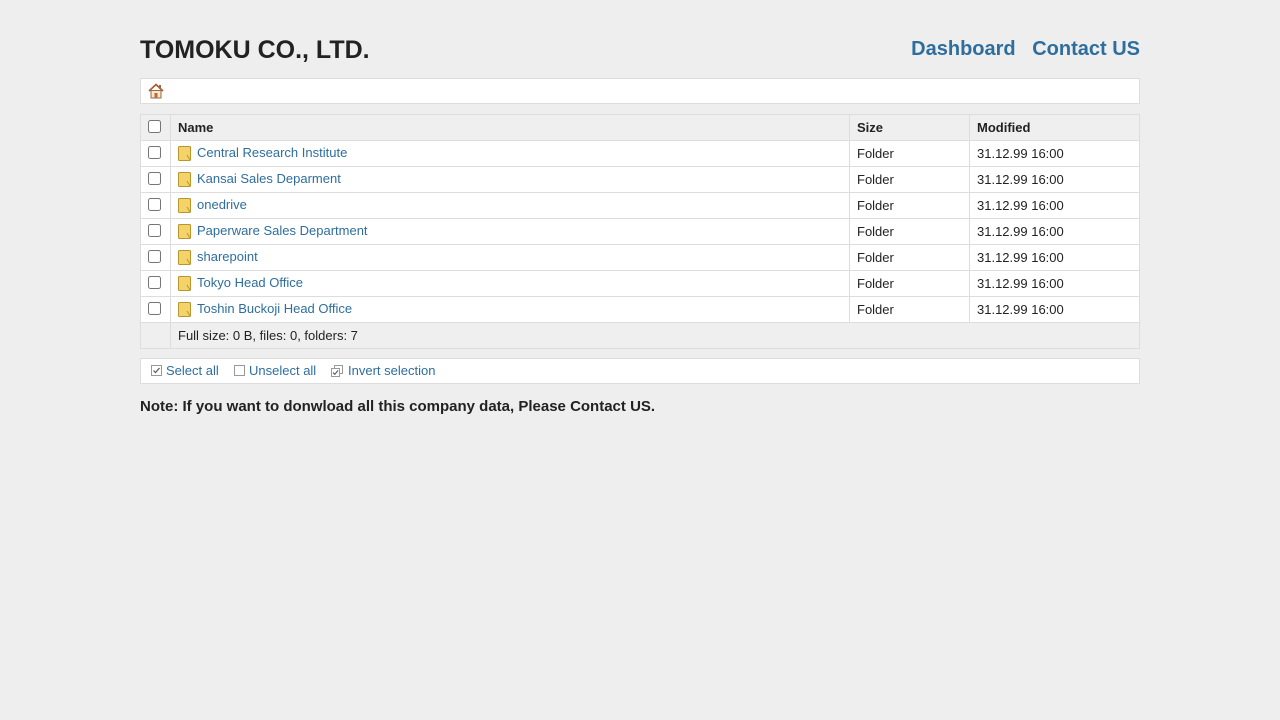 The width and height of the screenshot is (1280, 720). I want to click on select-all-checkbox, so click(154, 127).